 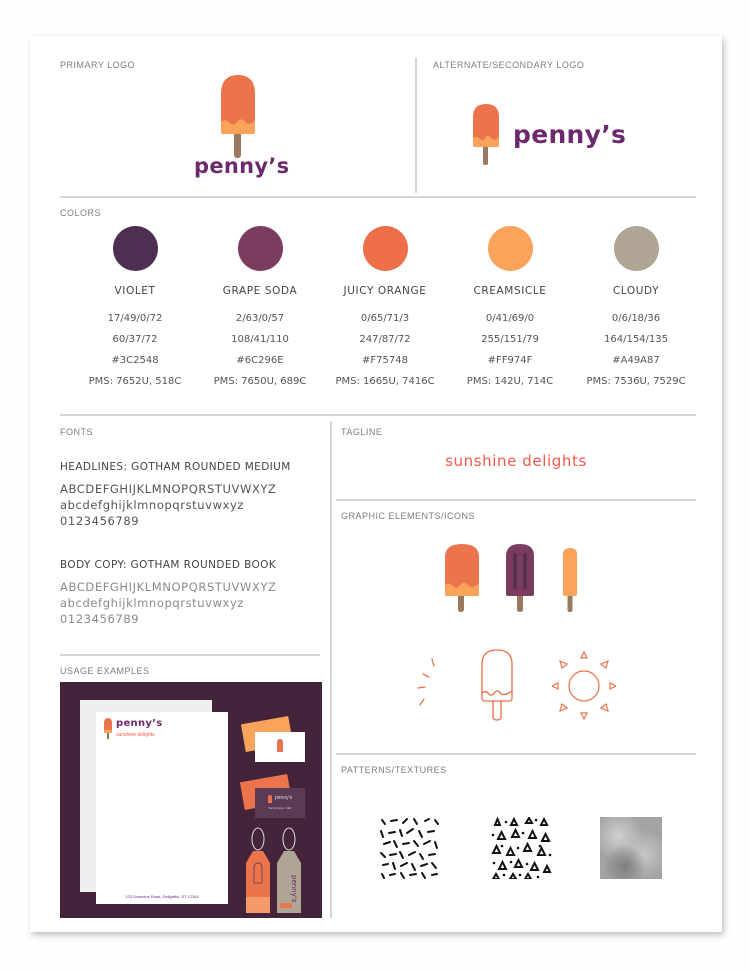 What do you see at coordinates (409, 848) in the screenshot?
I see `sprinkles-pattern-swatch` at bounding box center [409, 848].